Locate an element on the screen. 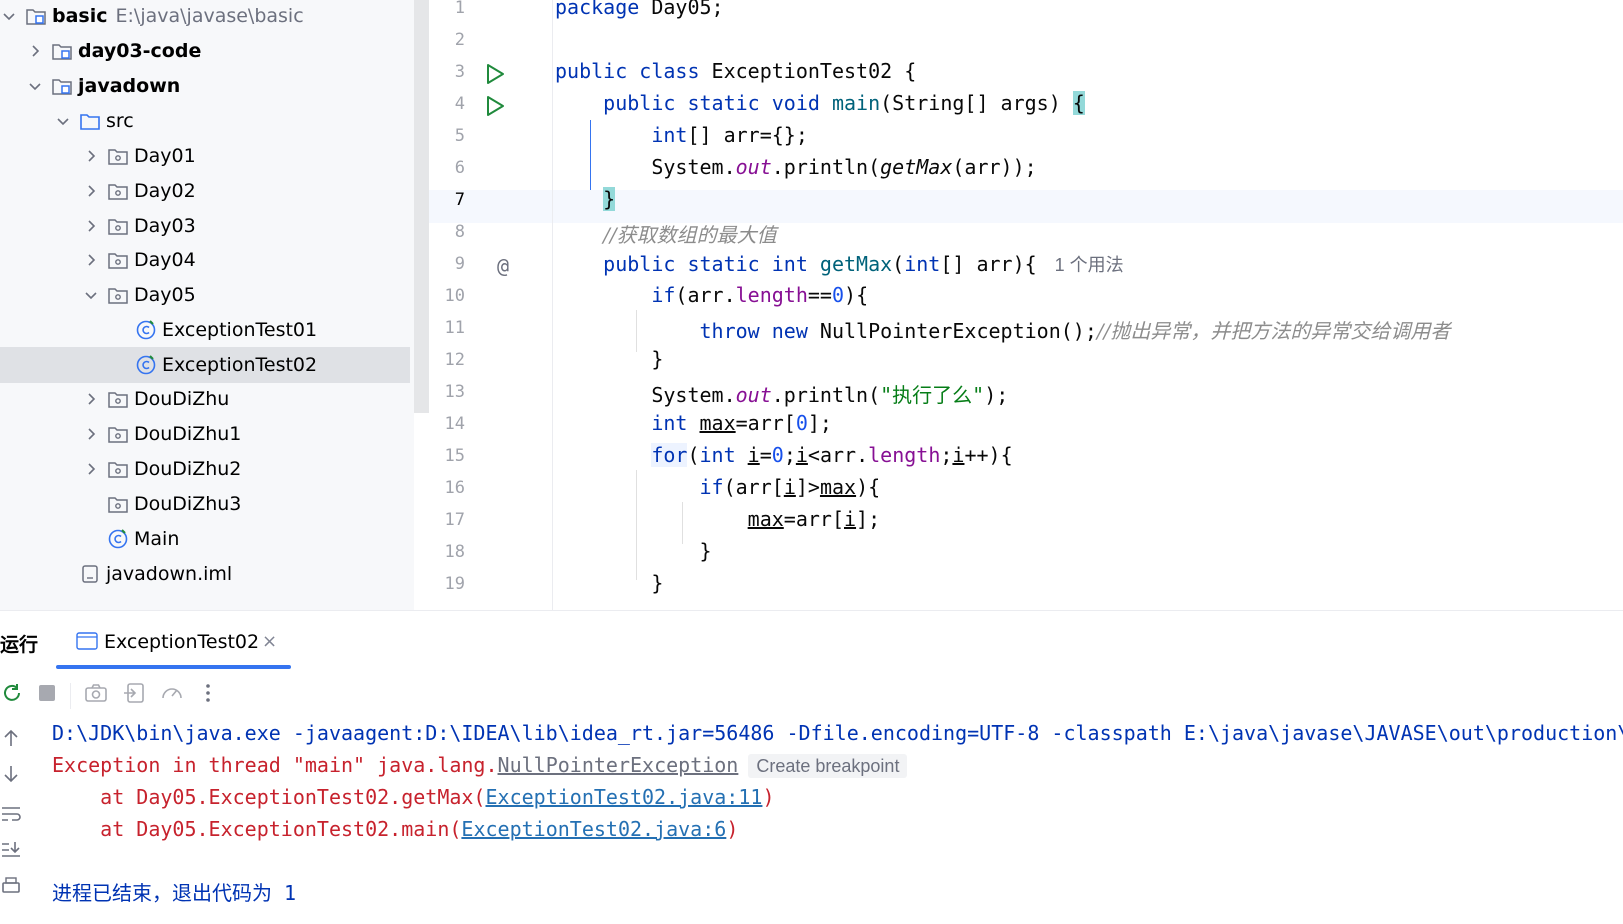  print-icon is located at coordinates (11, 886).